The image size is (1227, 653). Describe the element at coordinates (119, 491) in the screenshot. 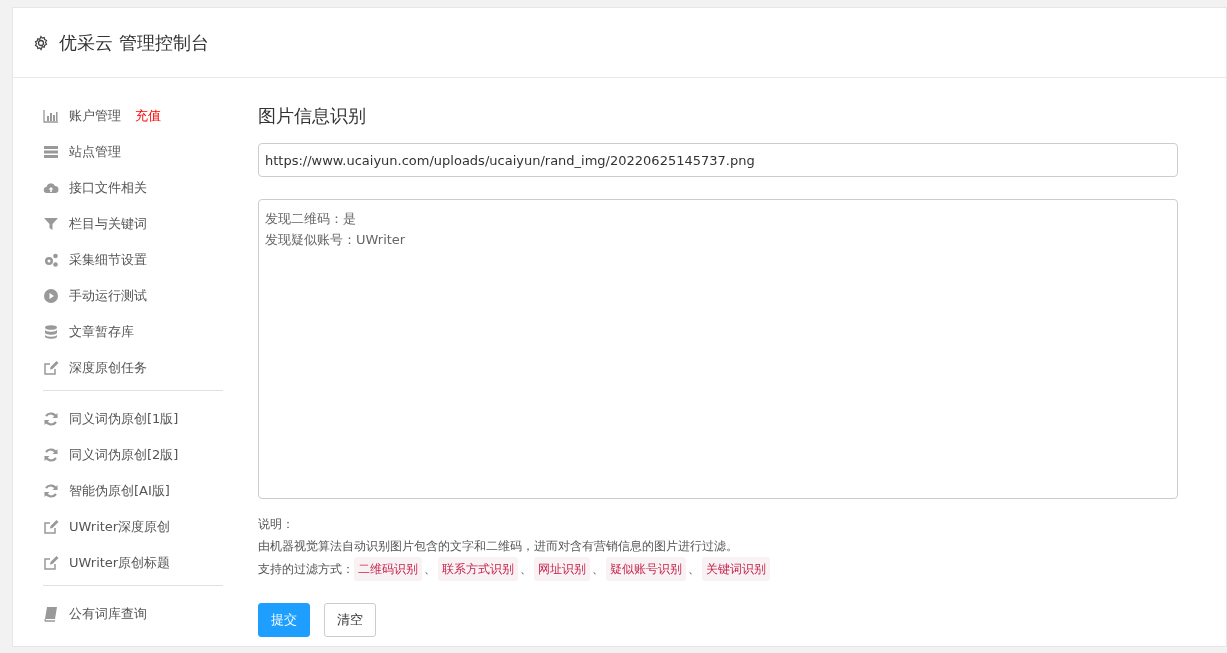

I see `sidebar-link: 智能伪原创[AI版]` at that location.